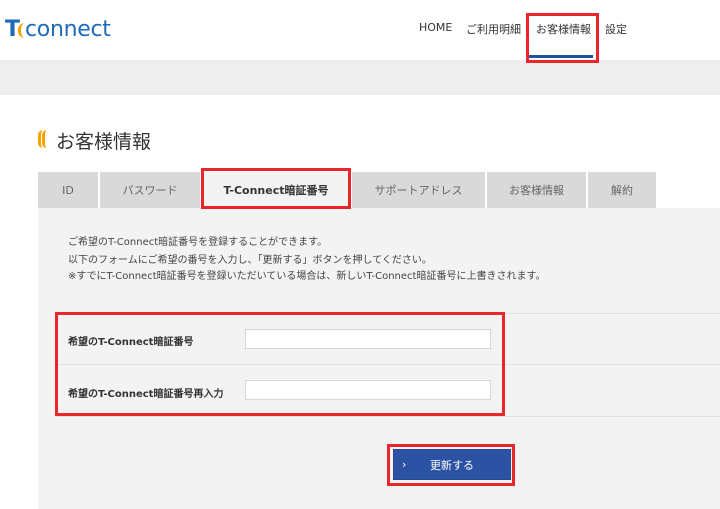 Image resolution: width=720 pixels, height=509 pixels. Describe the element at coordinates (435, 27) in the screenshot. I see `nav-home: HOME` at that location.